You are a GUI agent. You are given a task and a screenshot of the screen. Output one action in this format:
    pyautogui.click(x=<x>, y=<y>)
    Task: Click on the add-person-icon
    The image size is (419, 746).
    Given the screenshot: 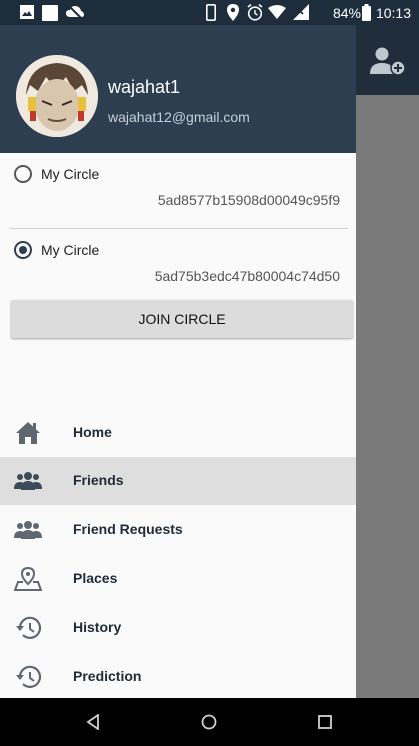 What is the action you would take?
    pyautogui.click(x=388, y=61)
    